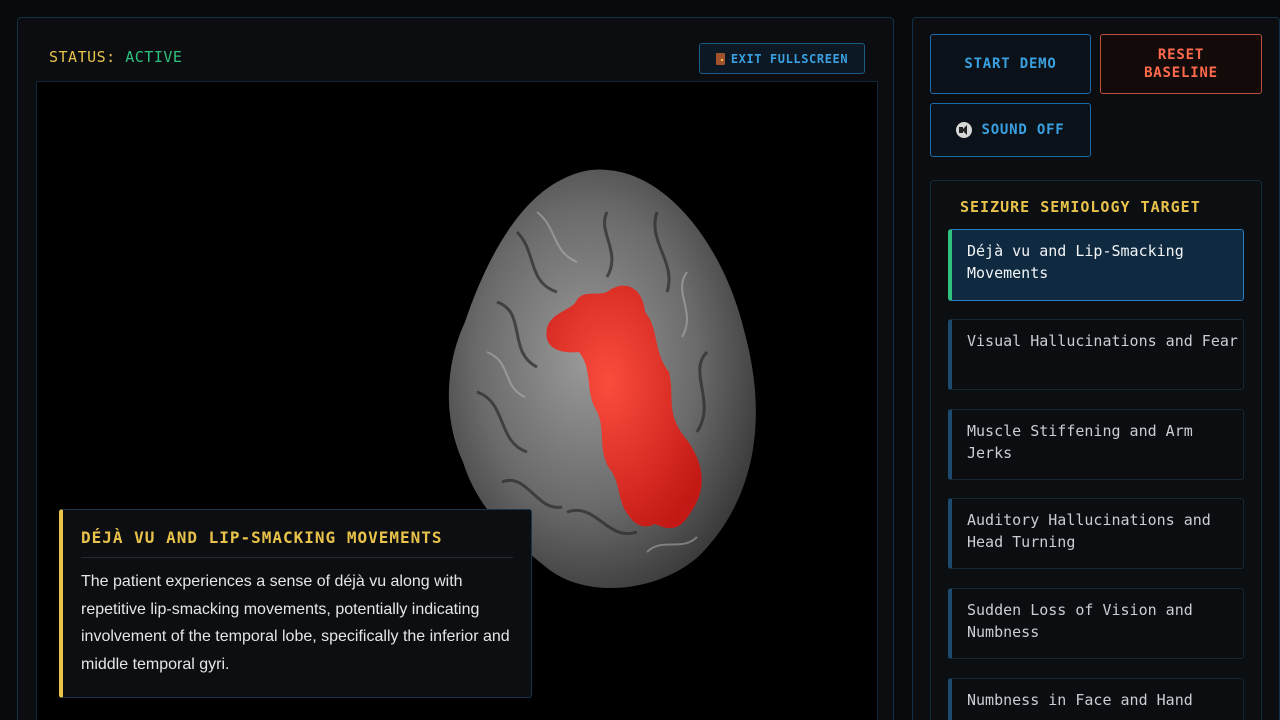 This screenshot has height=720, width=1280. I want to click on reset-baseline-label: RESET BASELINE, so click(1181, 64).